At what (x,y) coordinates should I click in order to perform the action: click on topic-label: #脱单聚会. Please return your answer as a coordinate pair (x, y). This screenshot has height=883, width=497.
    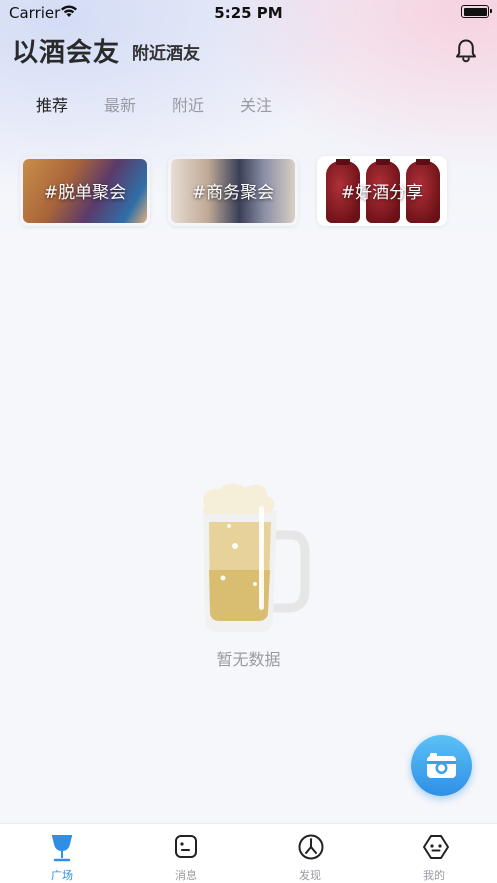
    Looking at the image, I should click on (85, 193).